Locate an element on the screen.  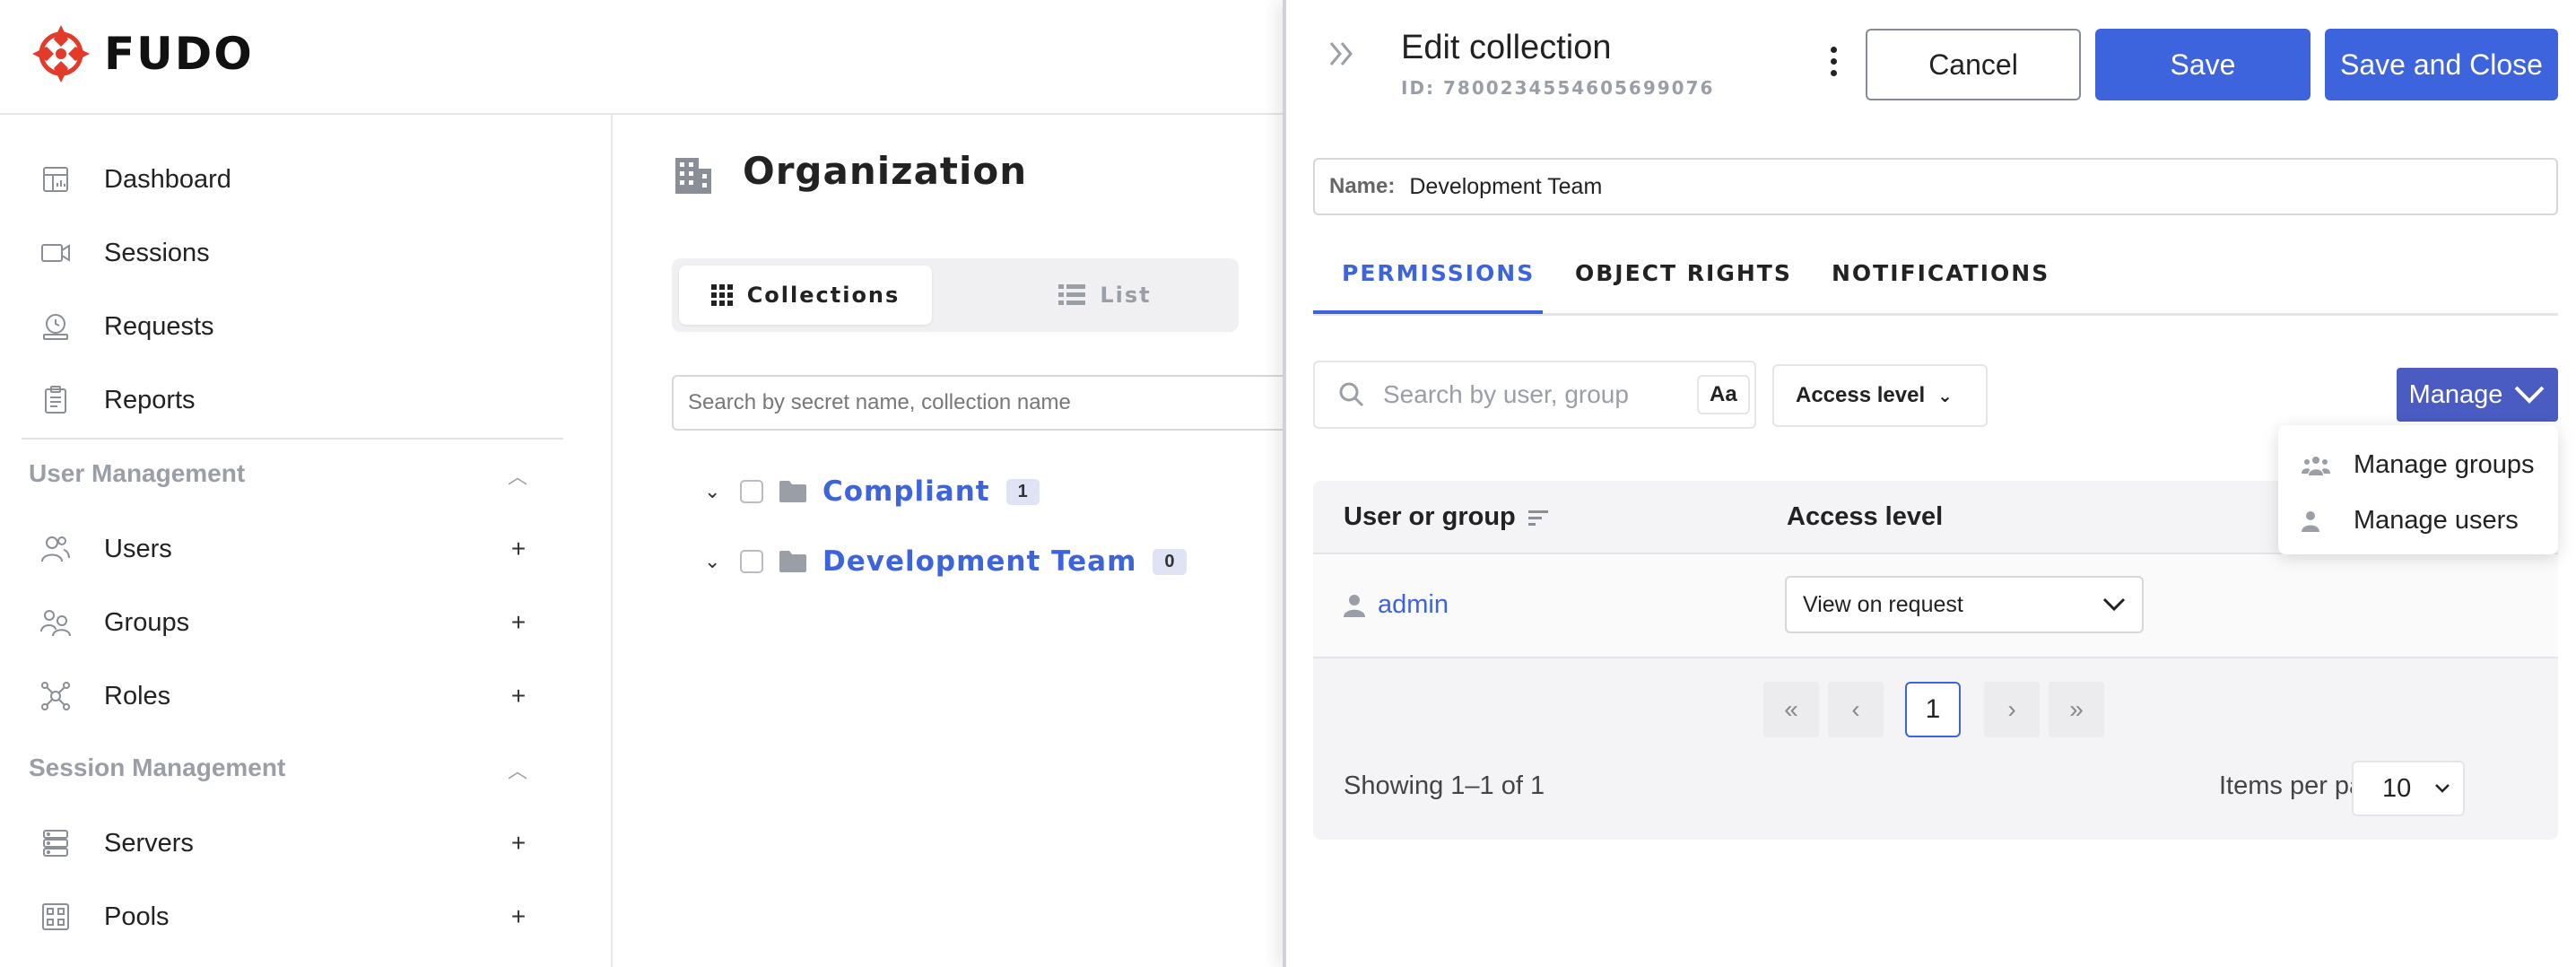
case-sensitive-toggle: Aa is located at coordinates (1723, 394).